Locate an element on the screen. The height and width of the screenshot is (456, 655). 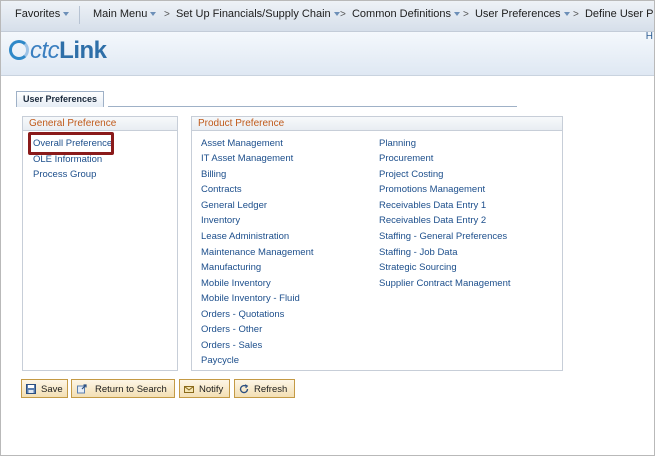
link-orders-sales: Orders - Sales is located at coordinates (231, 345).